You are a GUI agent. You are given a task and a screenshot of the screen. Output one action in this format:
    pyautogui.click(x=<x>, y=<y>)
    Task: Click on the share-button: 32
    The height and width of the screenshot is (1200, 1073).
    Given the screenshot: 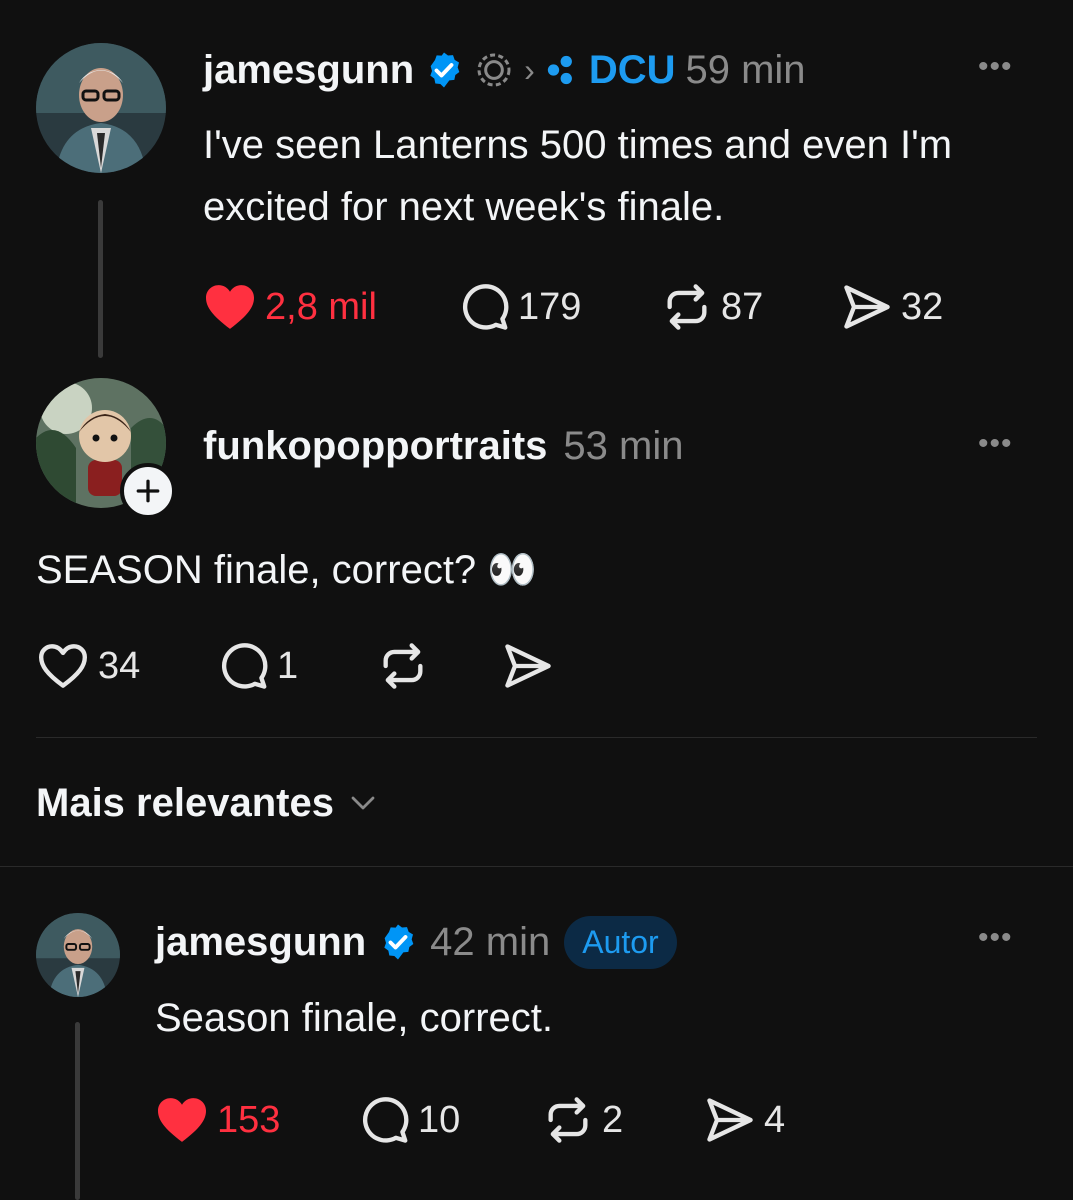 What is the action you would take?
    pyautogui.click(x=892, y=307)
    